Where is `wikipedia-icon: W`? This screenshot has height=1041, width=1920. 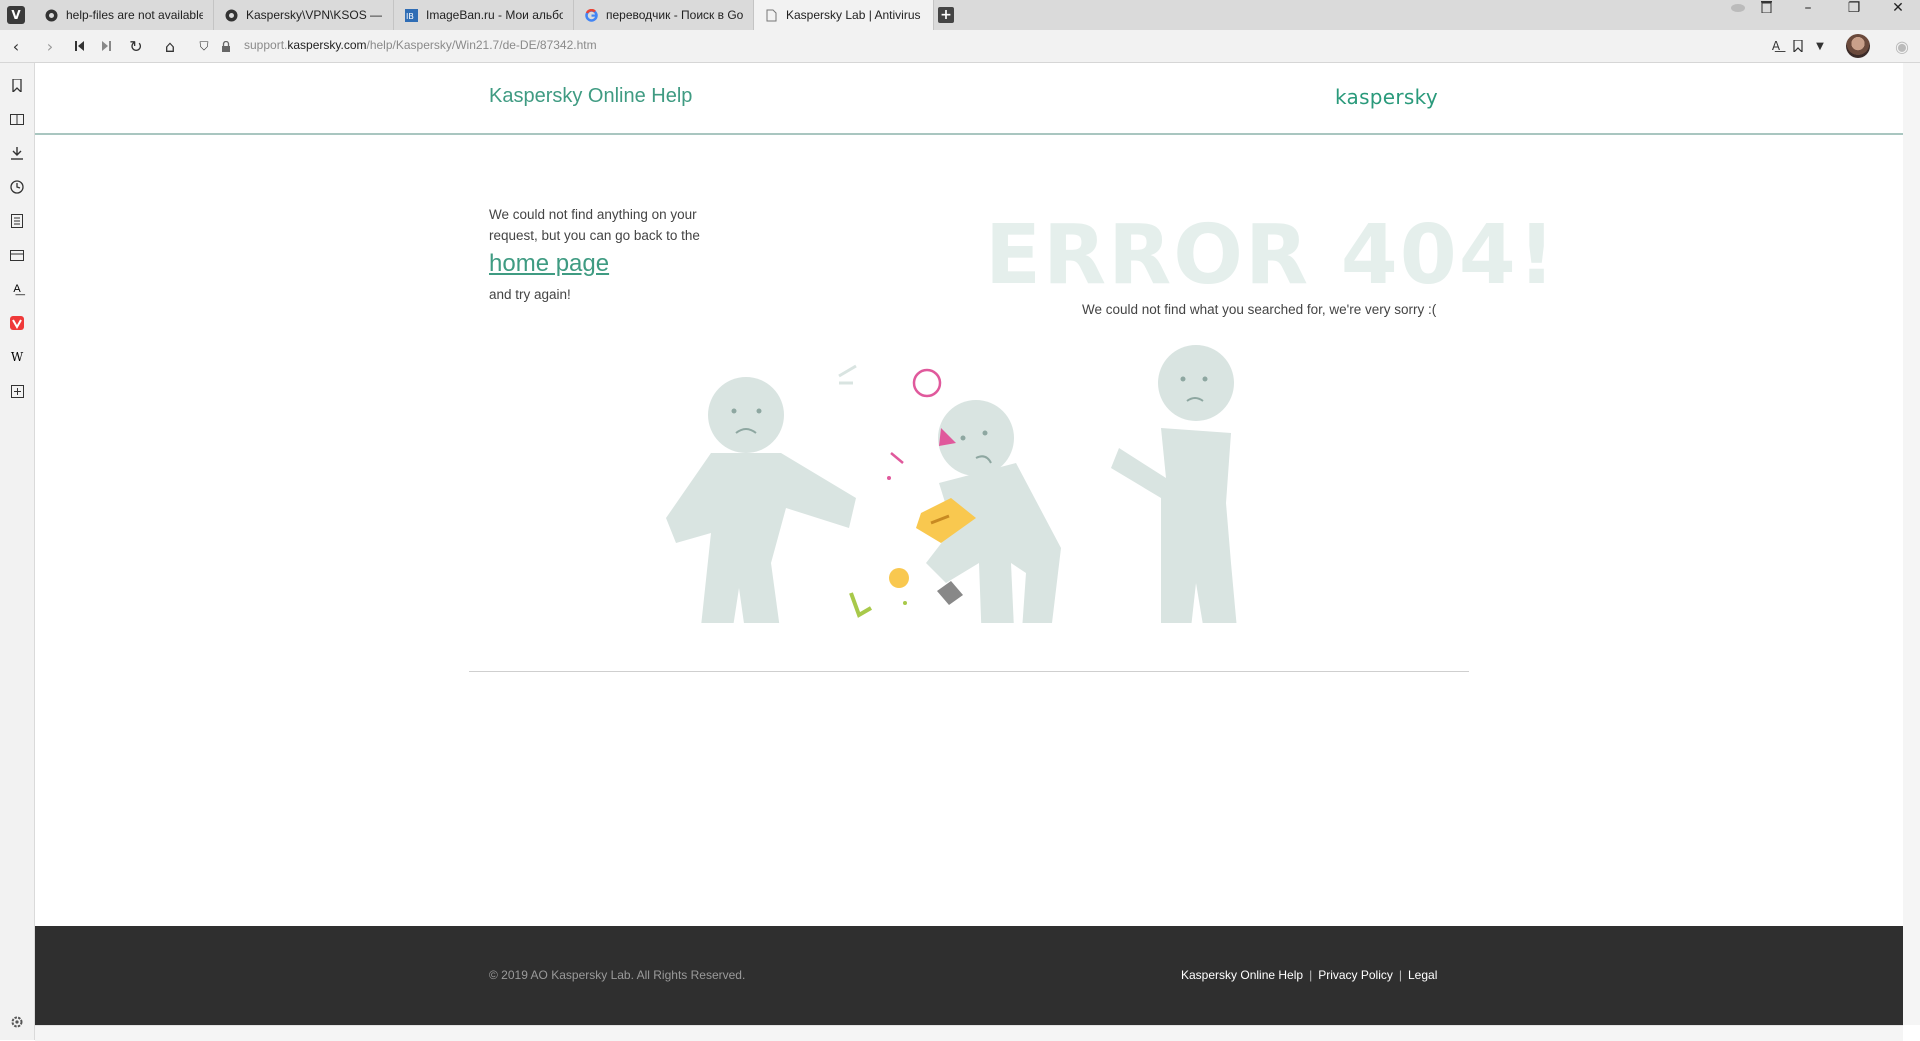 wikipedia-icon: W is located at coordinates (17, 357).